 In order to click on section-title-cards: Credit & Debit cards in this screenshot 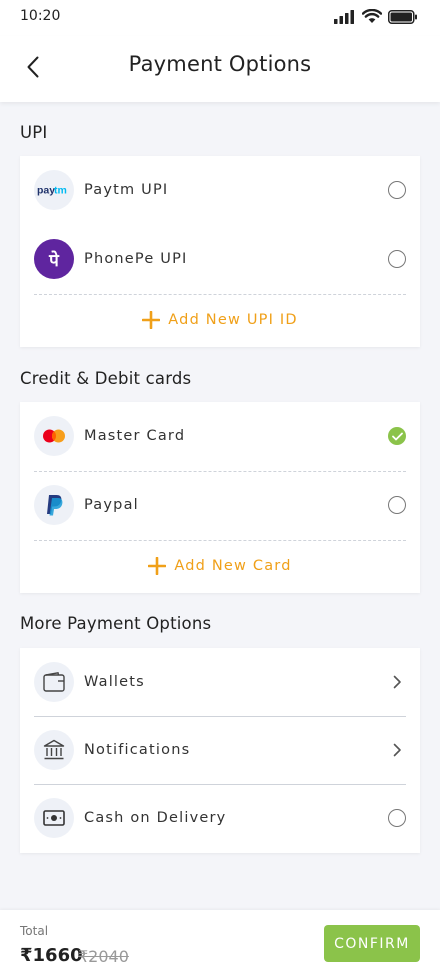, I will do `click(106, 378)`.